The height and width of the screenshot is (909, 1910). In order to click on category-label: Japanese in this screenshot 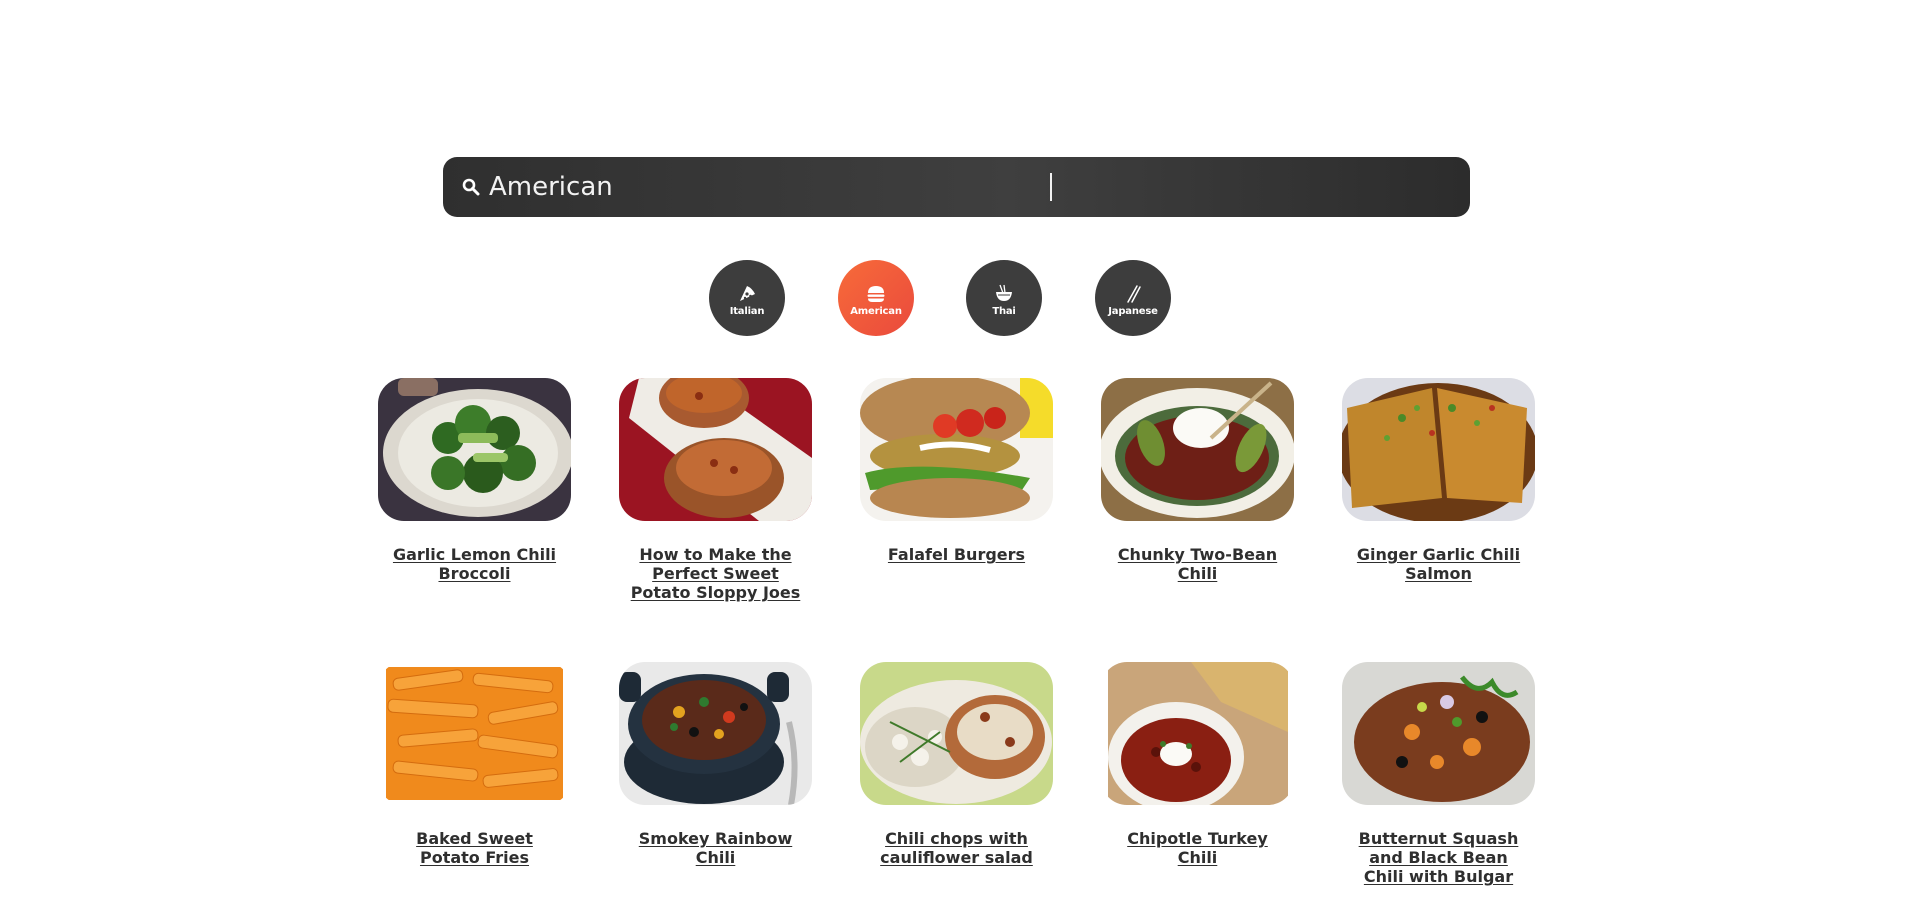, I will do `click(1133, 311)`.